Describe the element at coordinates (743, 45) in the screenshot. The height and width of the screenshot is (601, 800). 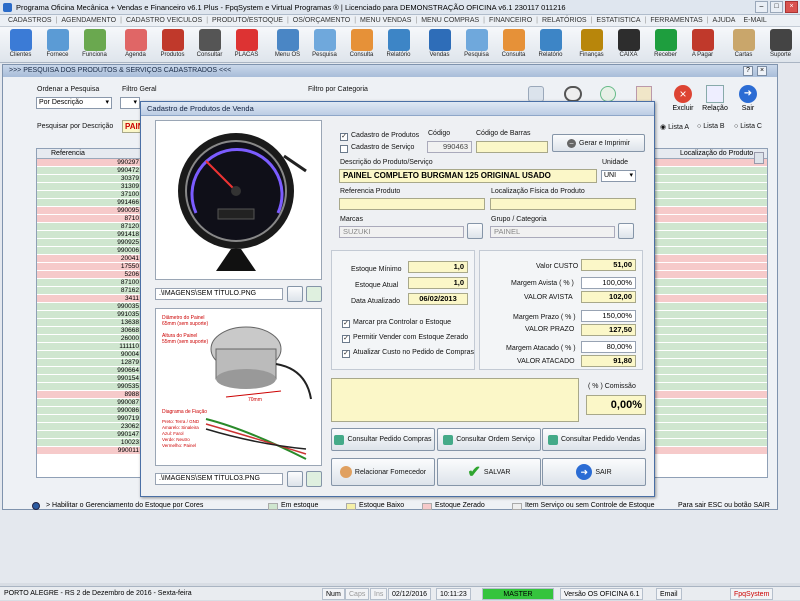
I see `toolbar-button-19: Cartas` at that location.